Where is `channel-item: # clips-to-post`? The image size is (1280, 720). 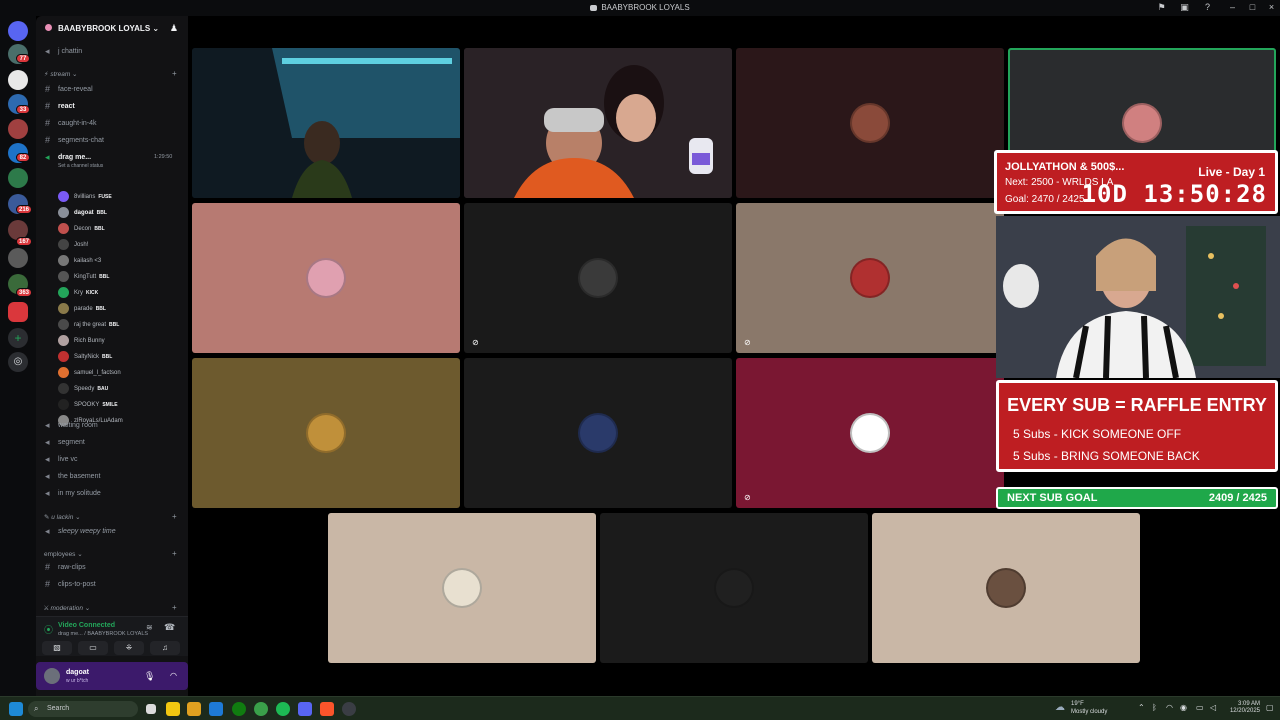 channel-item: # clips-to-post is located at coordinates (111, 585).